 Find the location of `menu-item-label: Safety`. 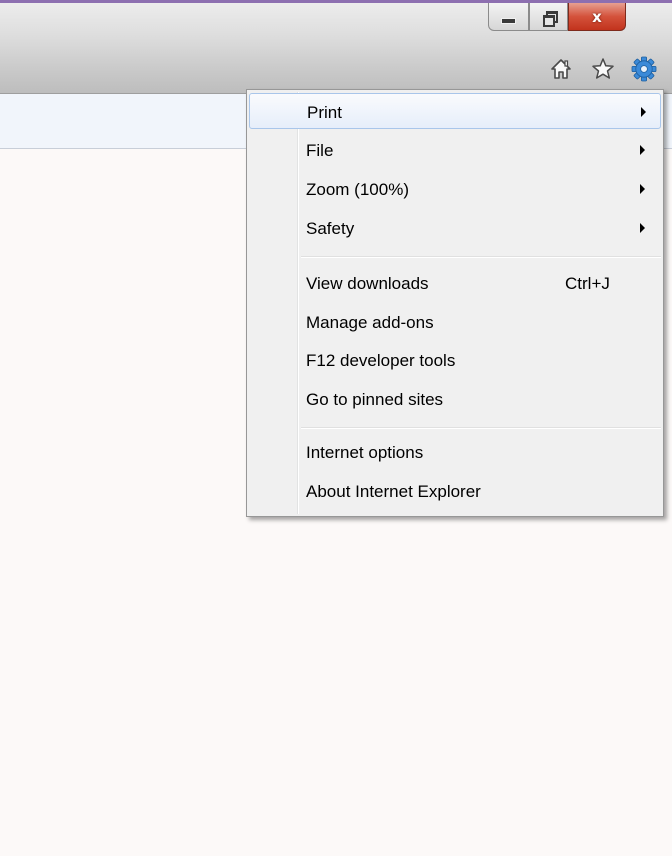

menu-item-label: Safety is located at coordinates (330, 228).